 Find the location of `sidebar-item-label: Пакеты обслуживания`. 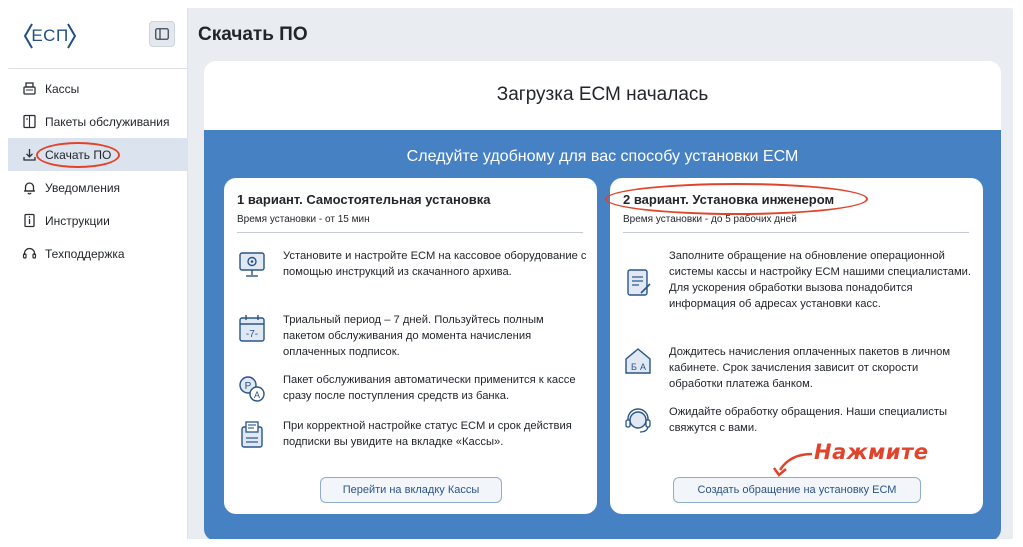

sidebar-item-label: Пакеты обслуживания is located at coordinates (107, 121).